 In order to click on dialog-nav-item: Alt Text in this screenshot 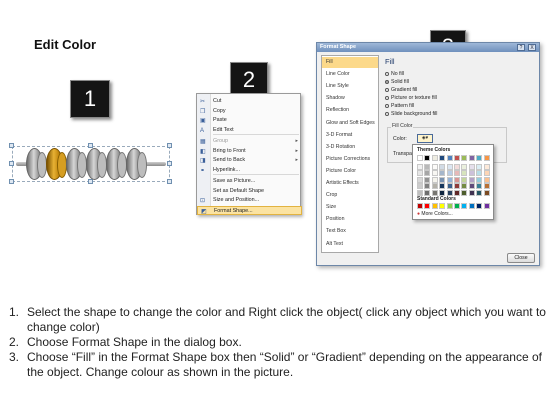, I will do `click(350, 244)`.